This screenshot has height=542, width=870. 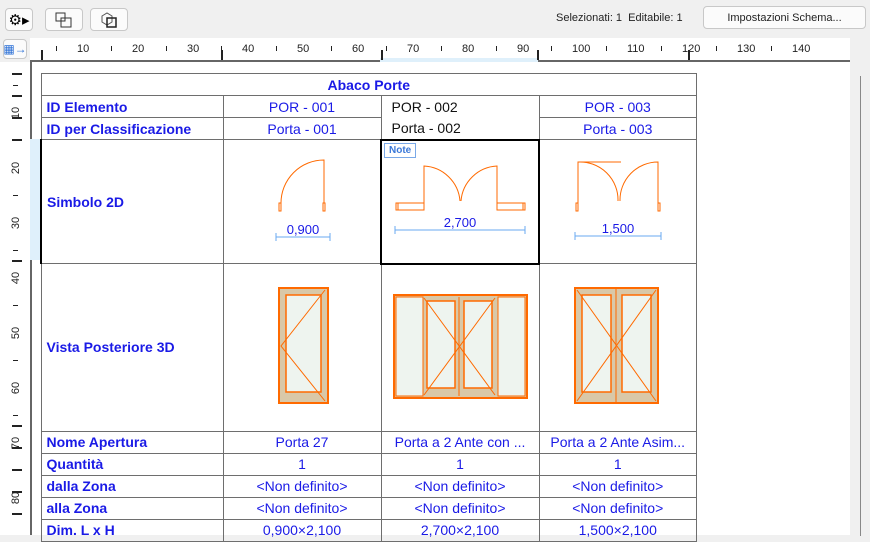 What do you see at coordinates (801, 49) in the screenshot?
I see `ruler-label: 140` at bounding box center [801, 49].